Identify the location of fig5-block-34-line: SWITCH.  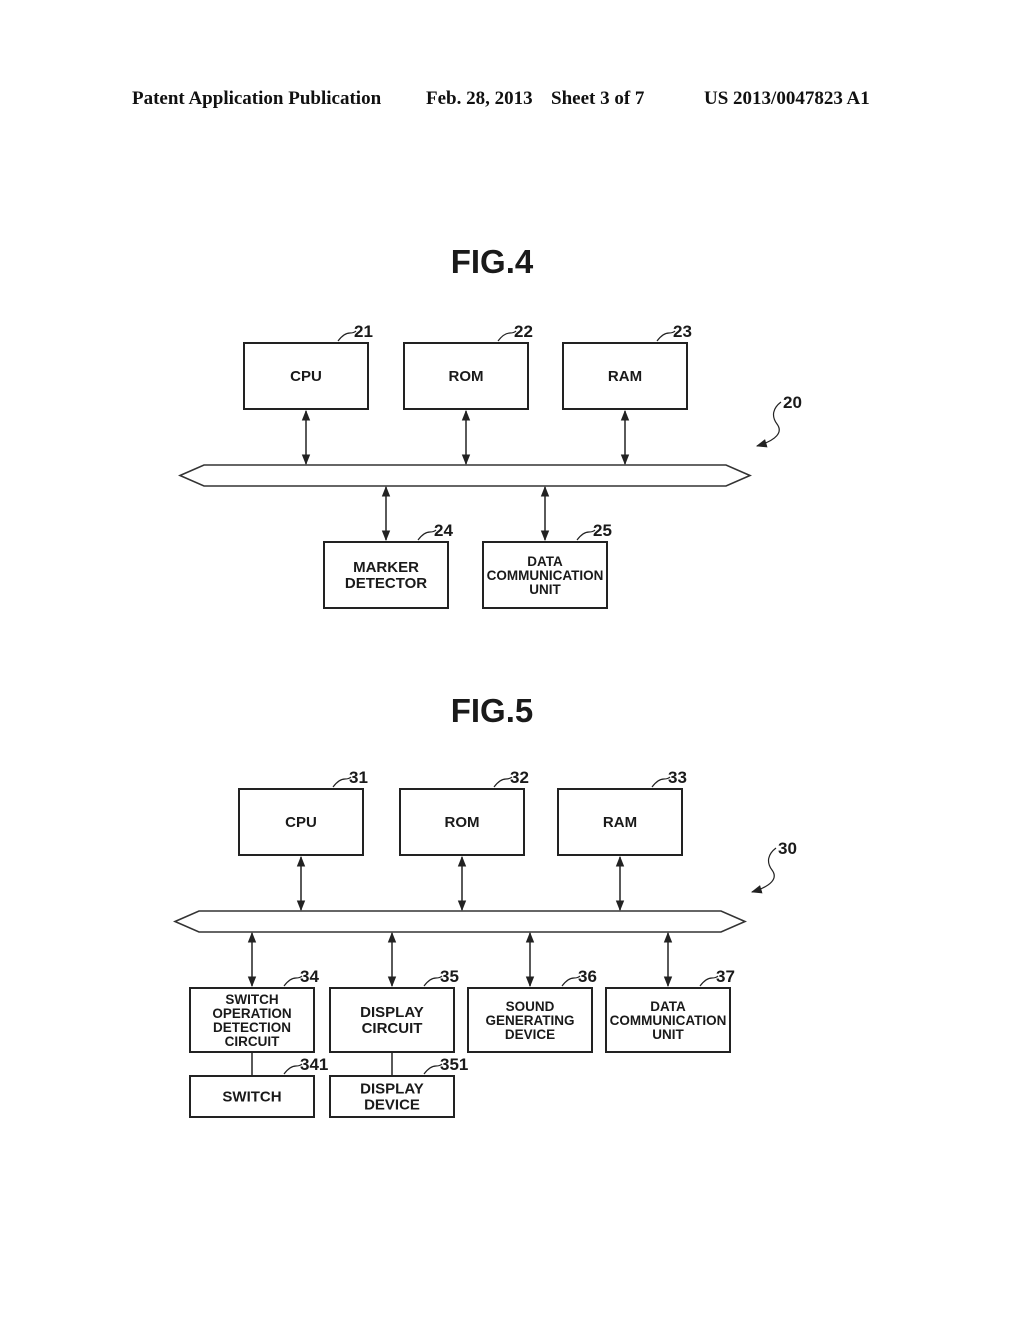
(251, 999).